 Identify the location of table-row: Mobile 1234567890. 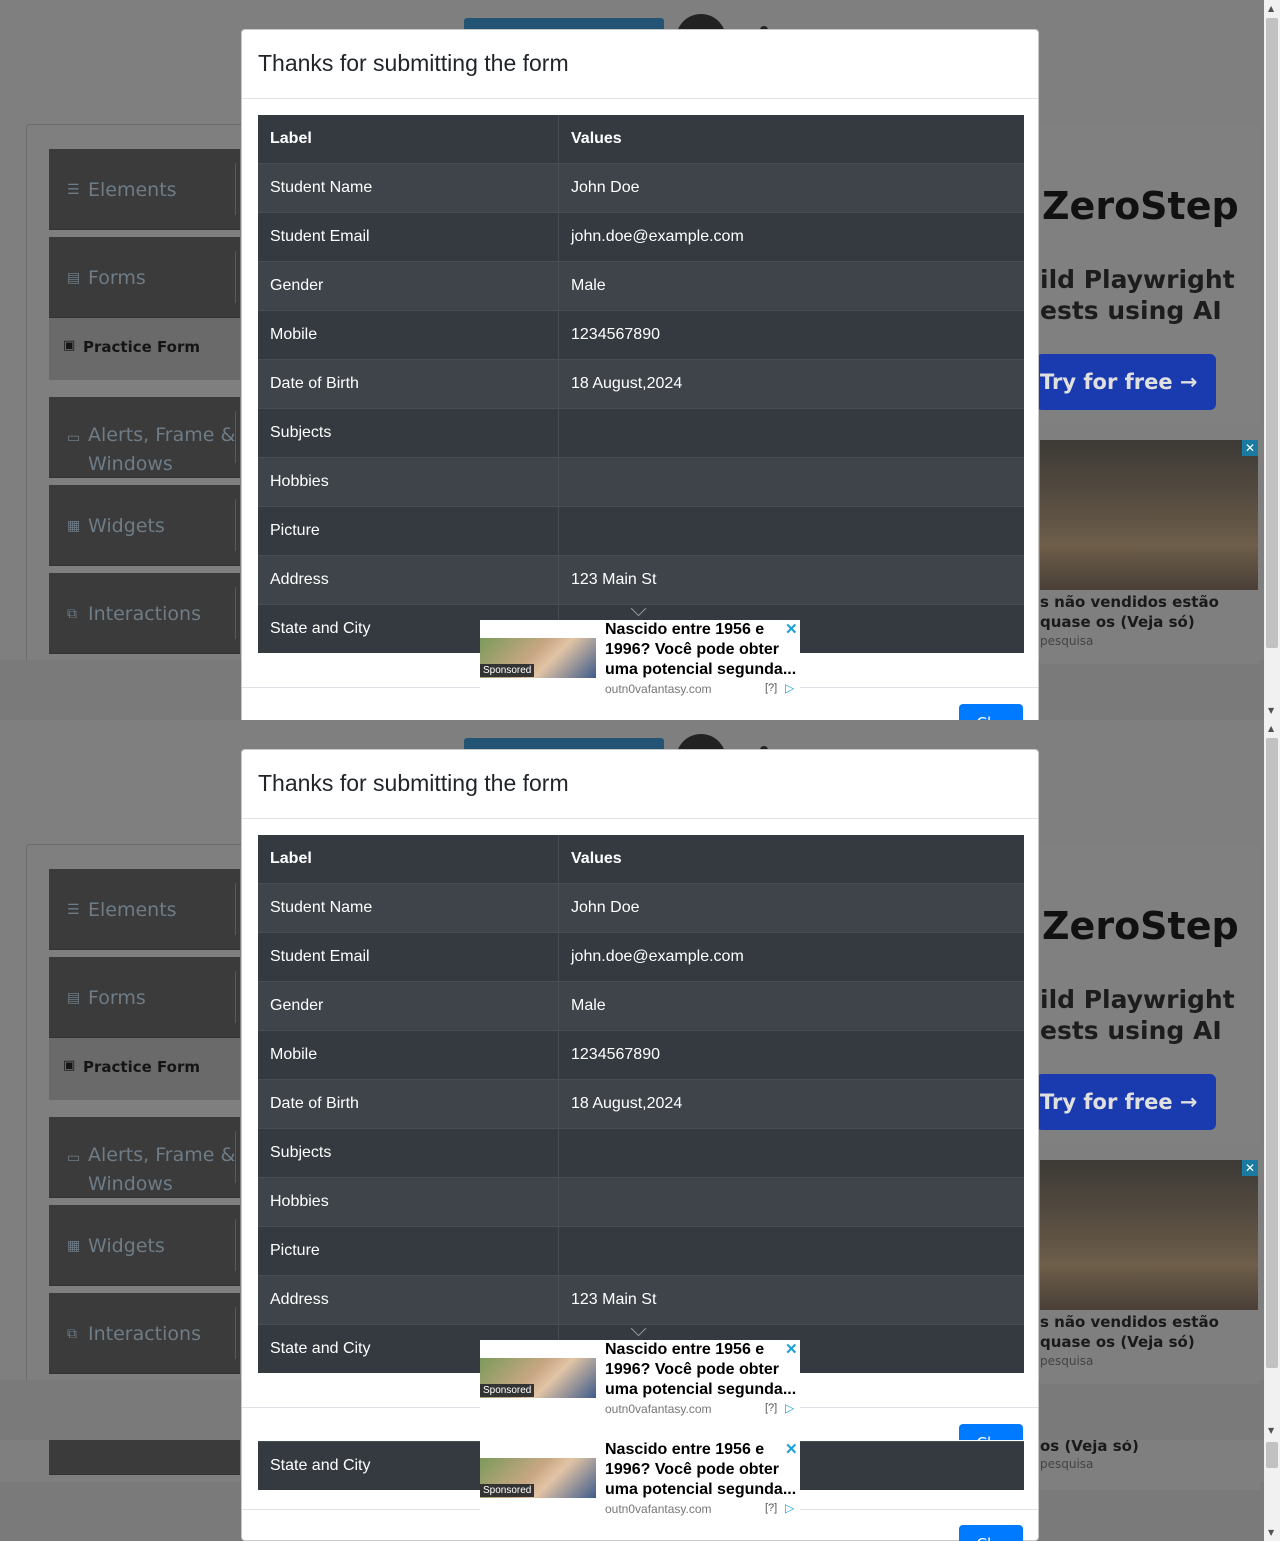
(641, 335).